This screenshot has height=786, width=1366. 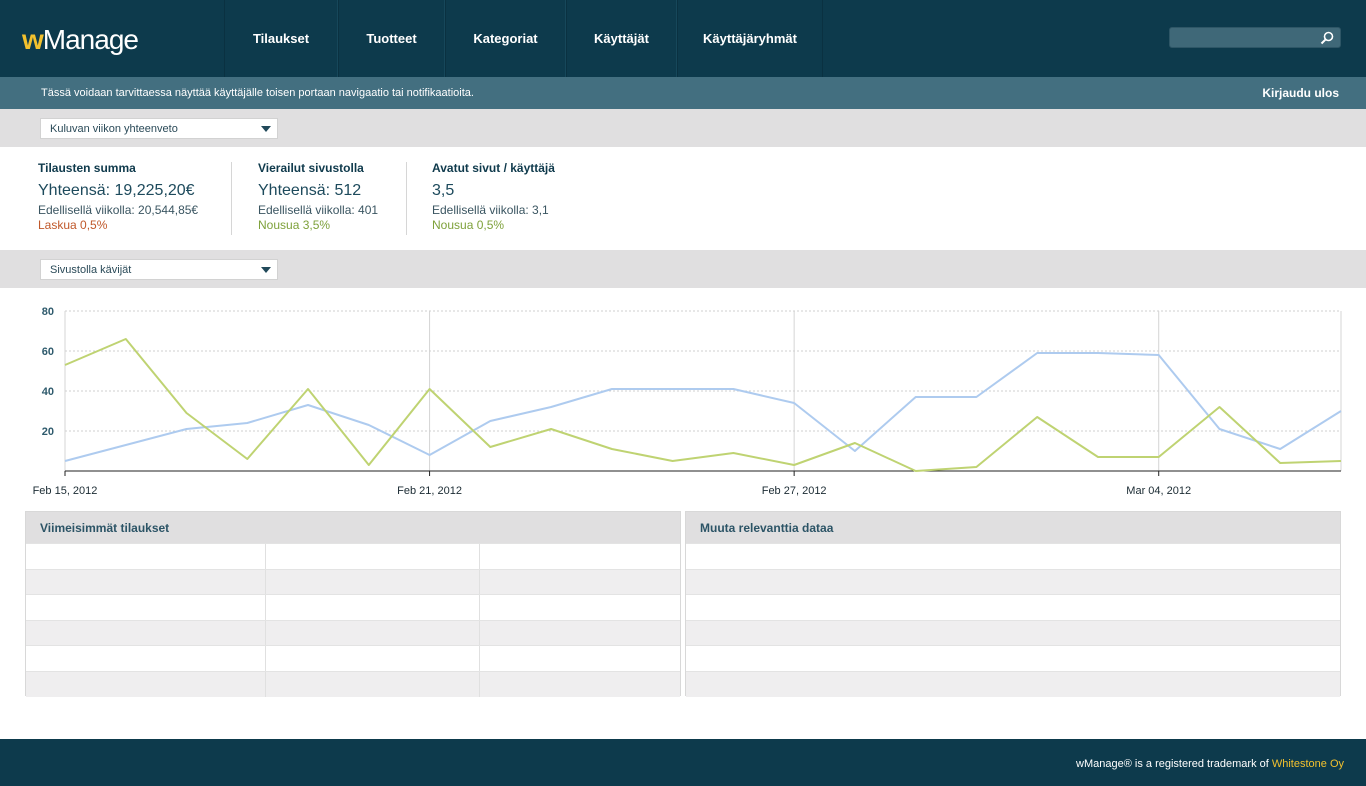 I want to click on select-value: Sivustolla kävijät, so click(x=91, y=270).